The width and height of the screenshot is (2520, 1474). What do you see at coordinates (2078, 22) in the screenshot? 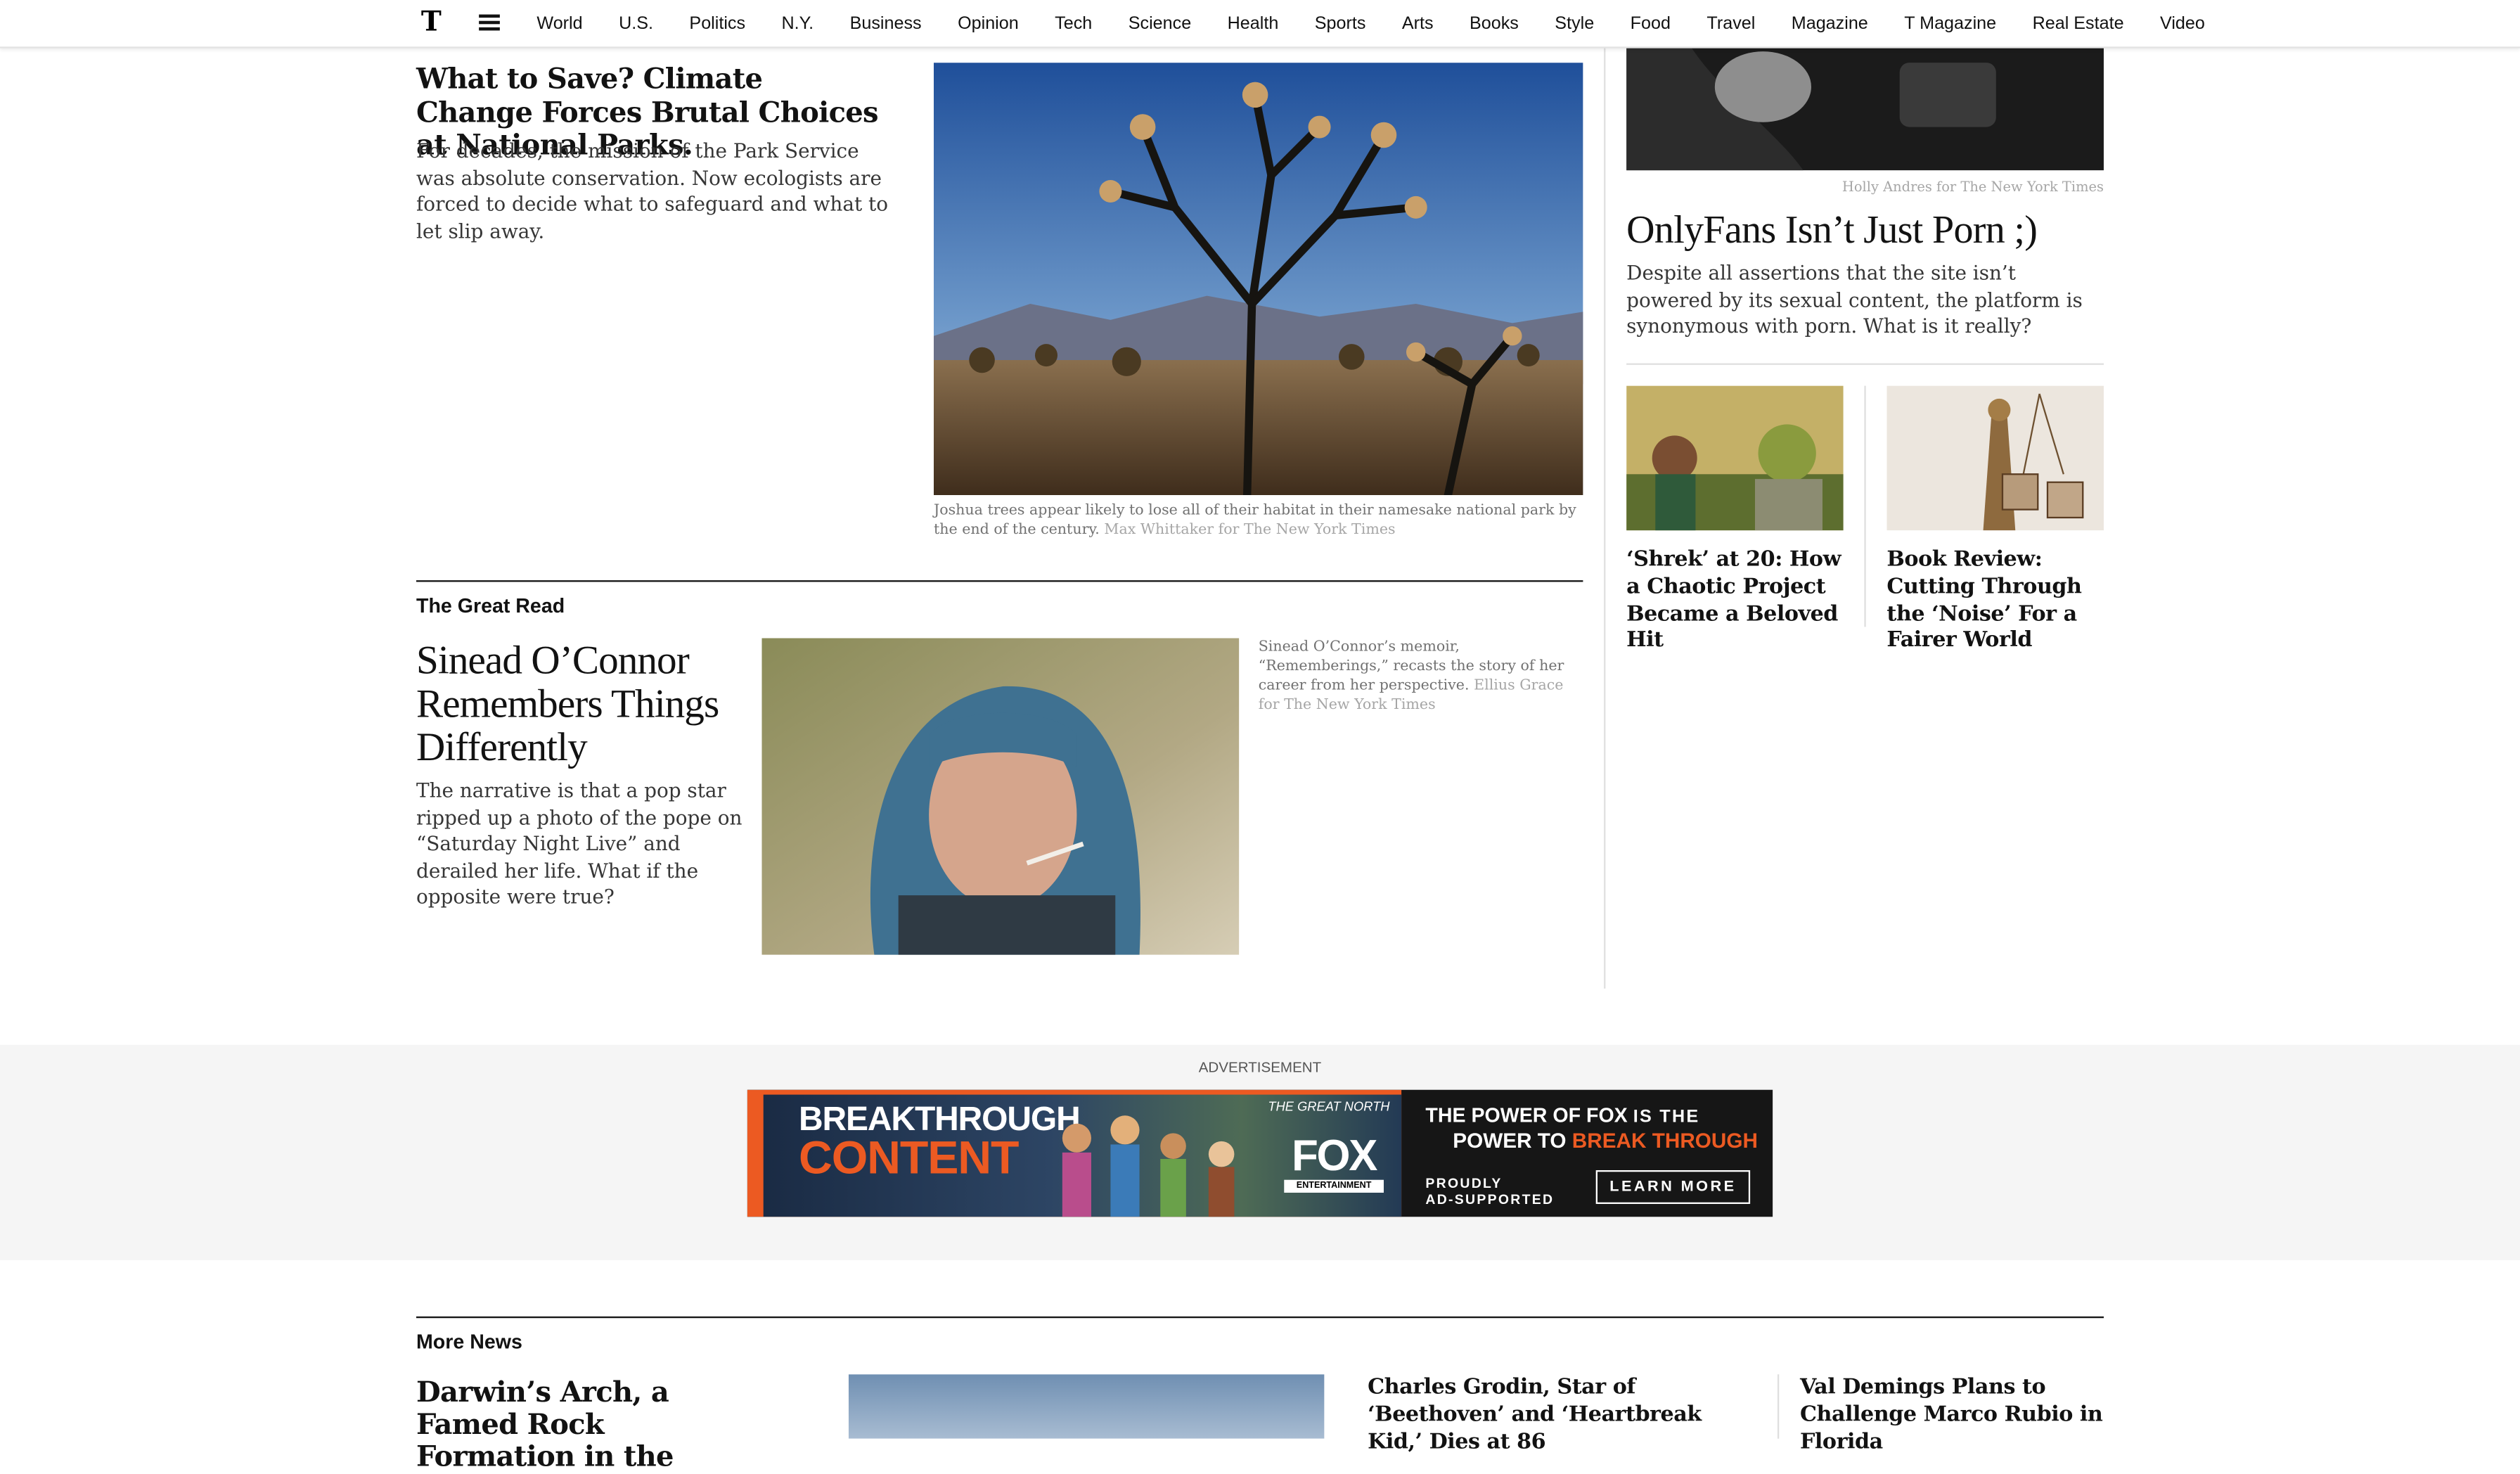
I see `nav-real-estate: Real Estate` at bounding box center [2078, 22].